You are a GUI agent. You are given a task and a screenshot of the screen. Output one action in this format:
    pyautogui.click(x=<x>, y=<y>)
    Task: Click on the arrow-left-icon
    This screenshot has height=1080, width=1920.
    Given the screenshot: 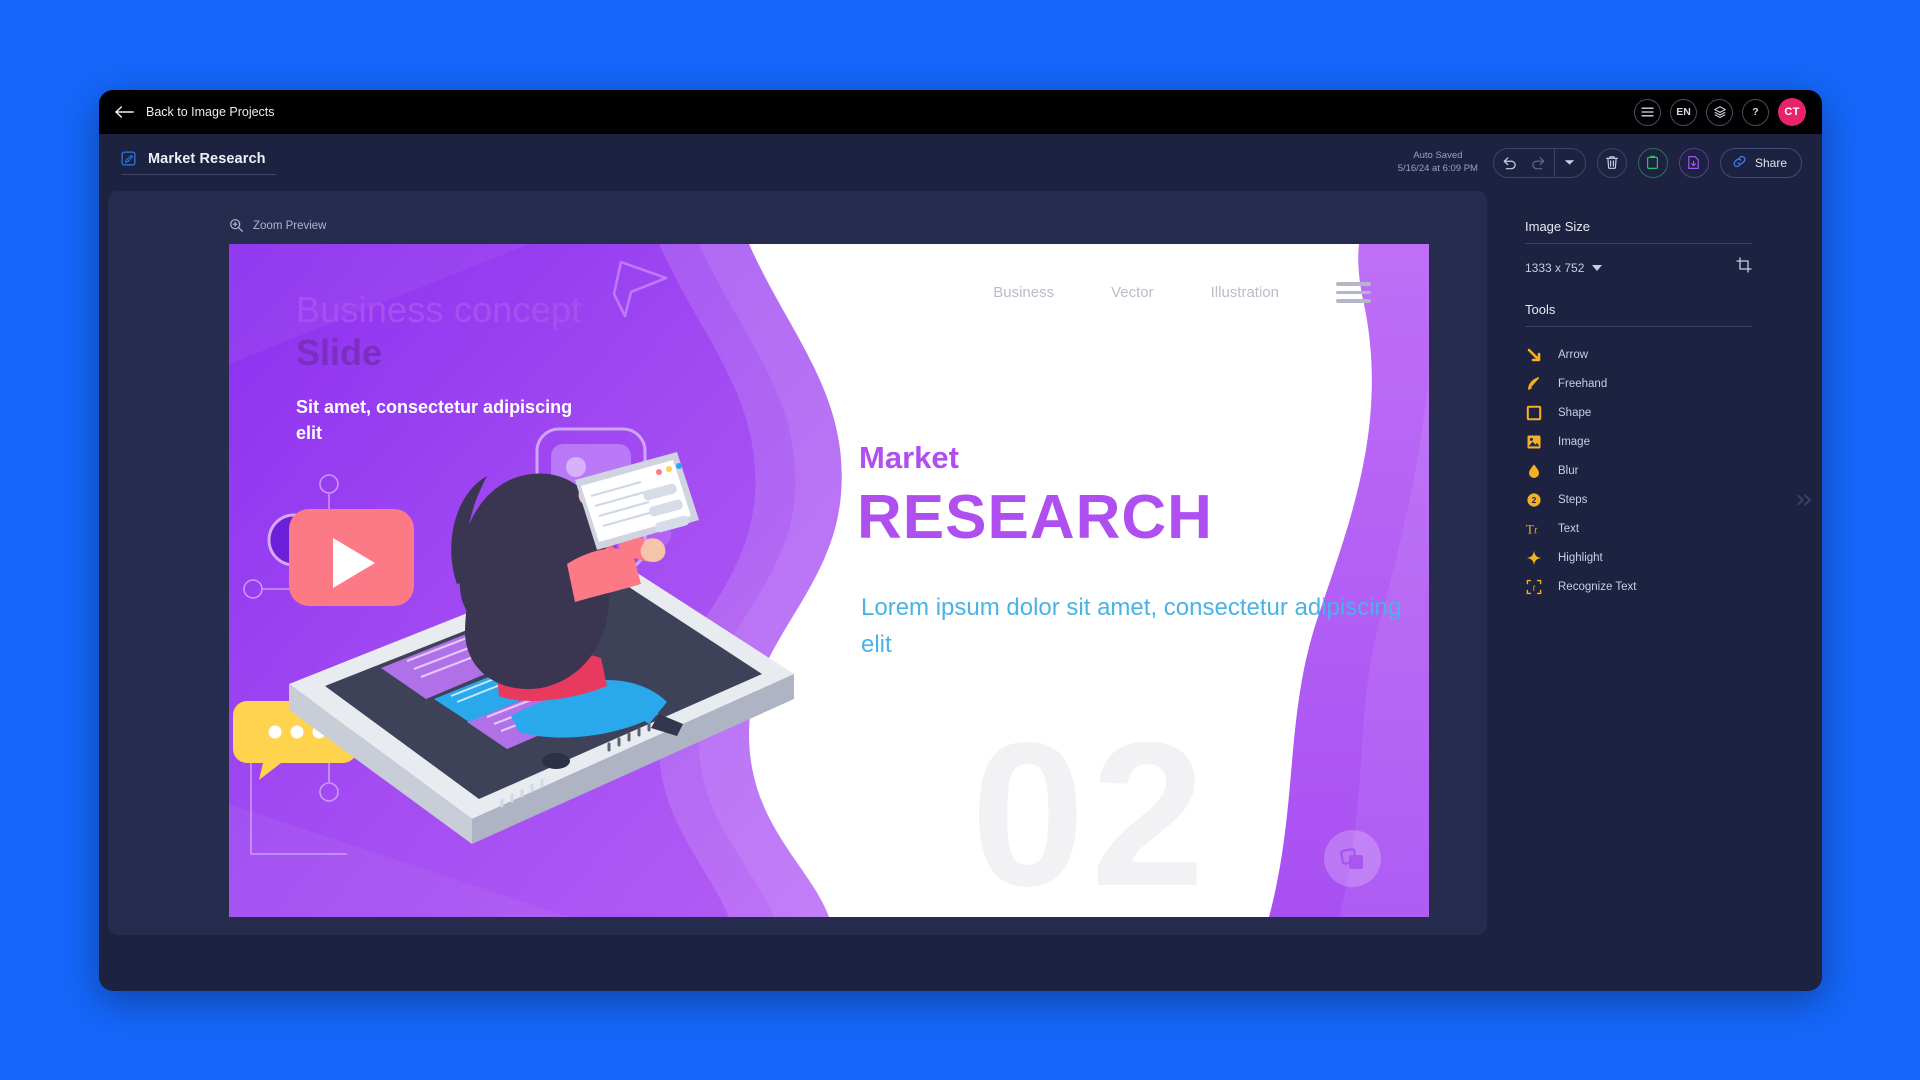 What is the action you would take?
    pyautogui.click(x=125, y=112)
    